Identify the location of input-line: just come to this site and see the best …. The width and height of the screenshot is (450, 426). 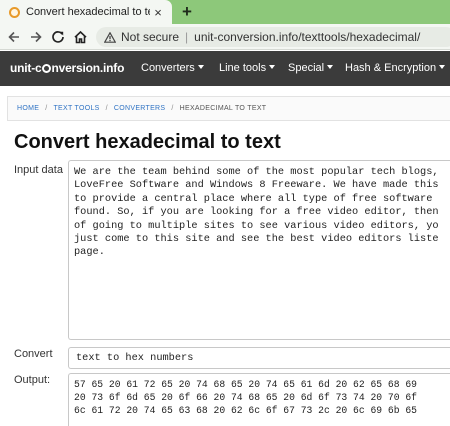
(256, 239).